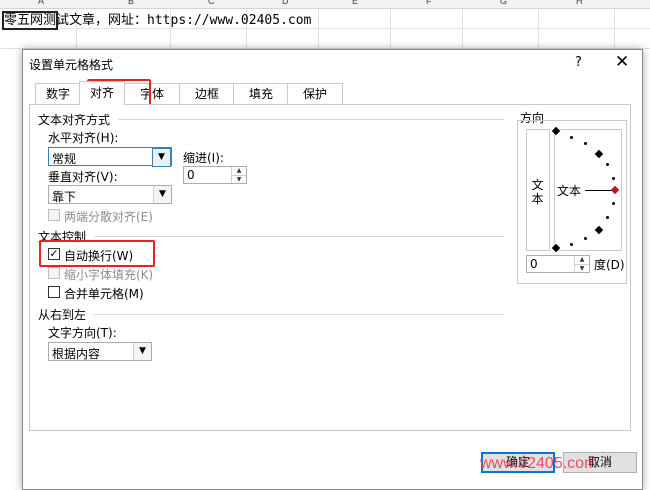  What do you see at coordinates (83, 177) in the screenshot?
I see `vertical-alignment-label: 垂直对齐(V):` at bounding box center [83, 177].